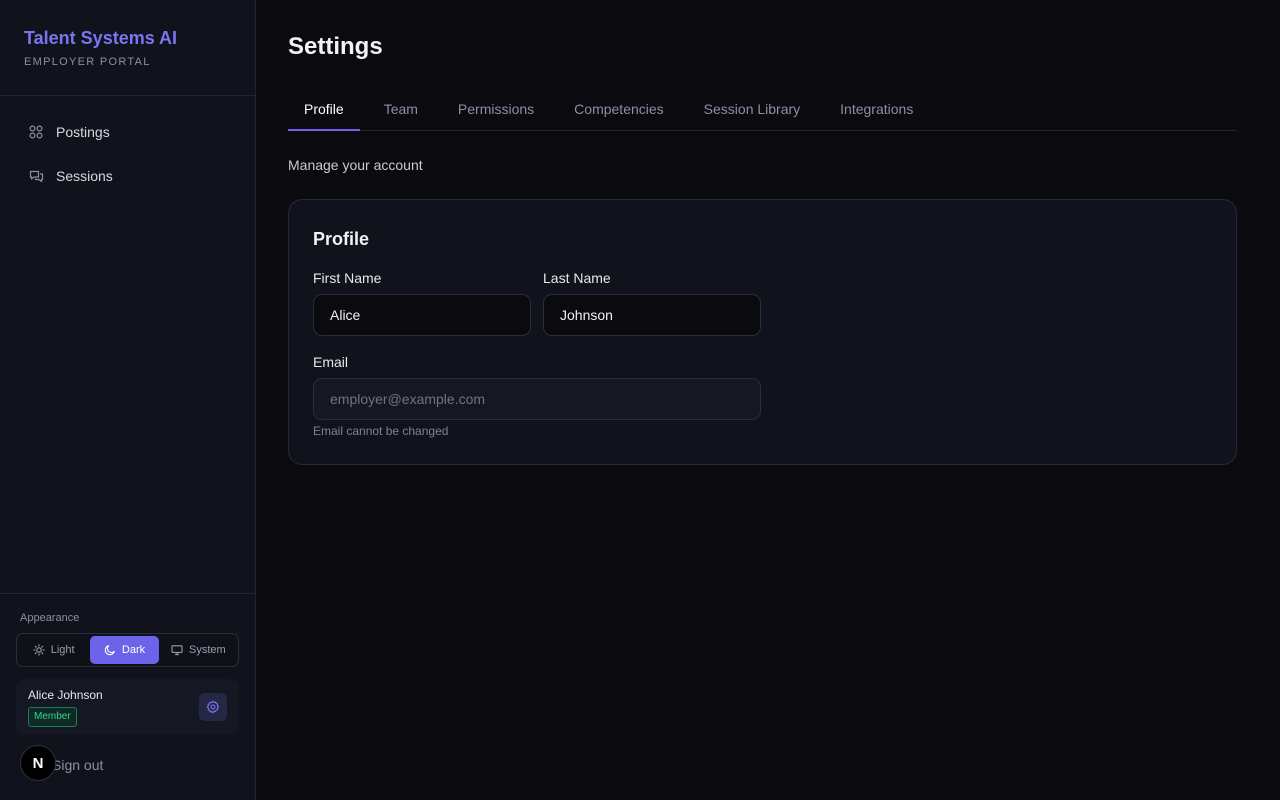 The height and width of the screenshot is (800, 1280). What do you see at coordinates (401, 109) in the screenshot?
I see `tab-team: Team` at bounding box center [401, 109].